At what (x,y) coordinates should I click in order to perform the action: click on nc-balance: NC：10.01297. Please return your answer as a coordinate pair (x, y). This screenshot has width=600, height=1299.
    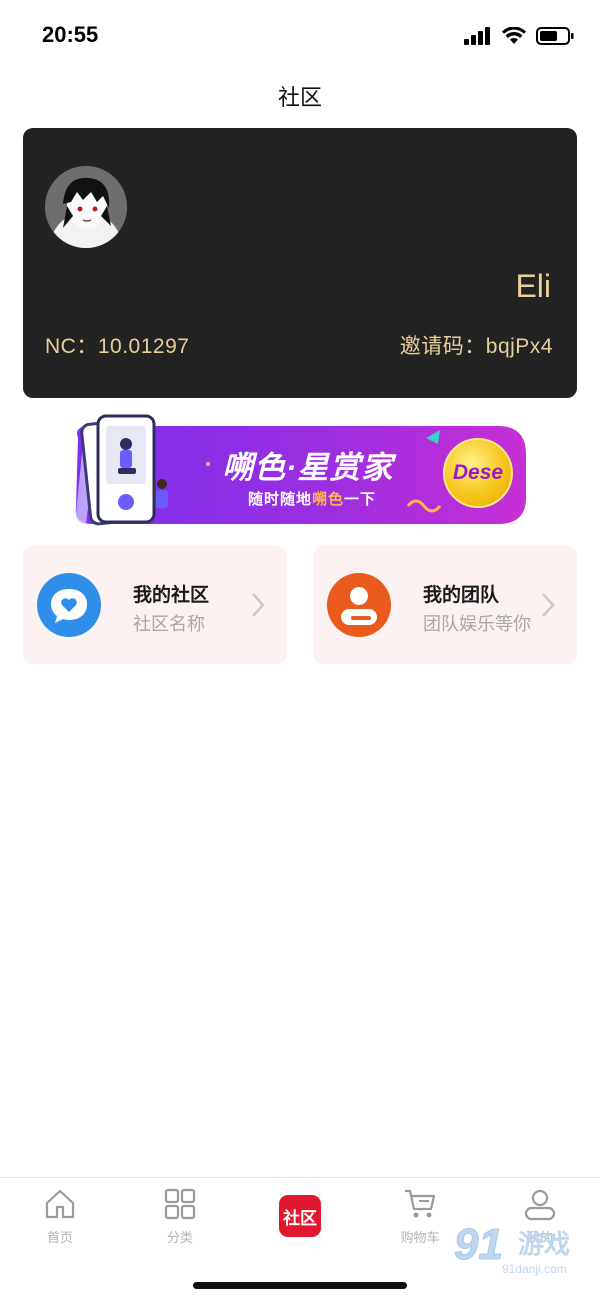
    Looking at the image, I should click on (117, 345).